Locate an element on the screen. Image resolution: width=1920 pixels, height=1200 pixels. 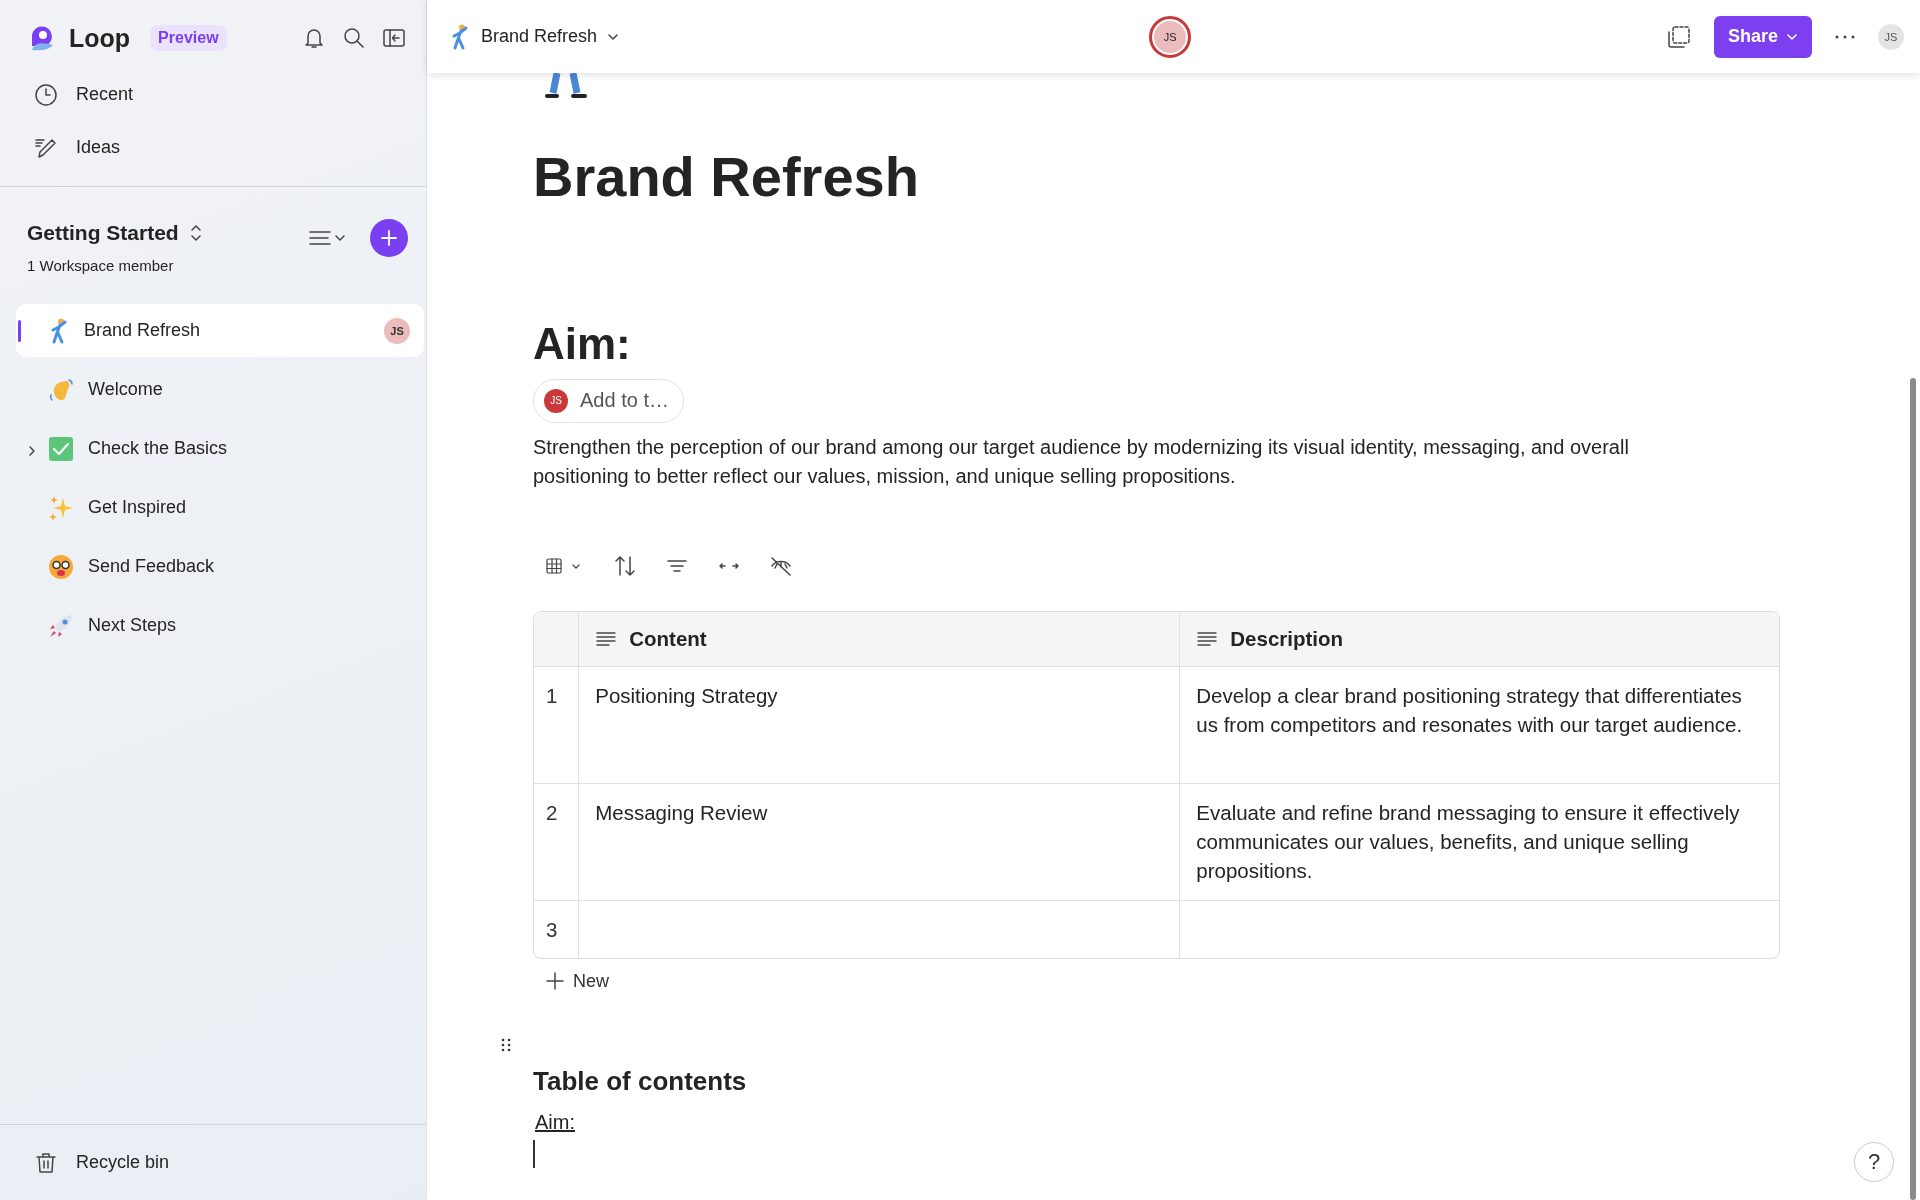
page-item: Send Feedback is located at coordinates (220, 566).